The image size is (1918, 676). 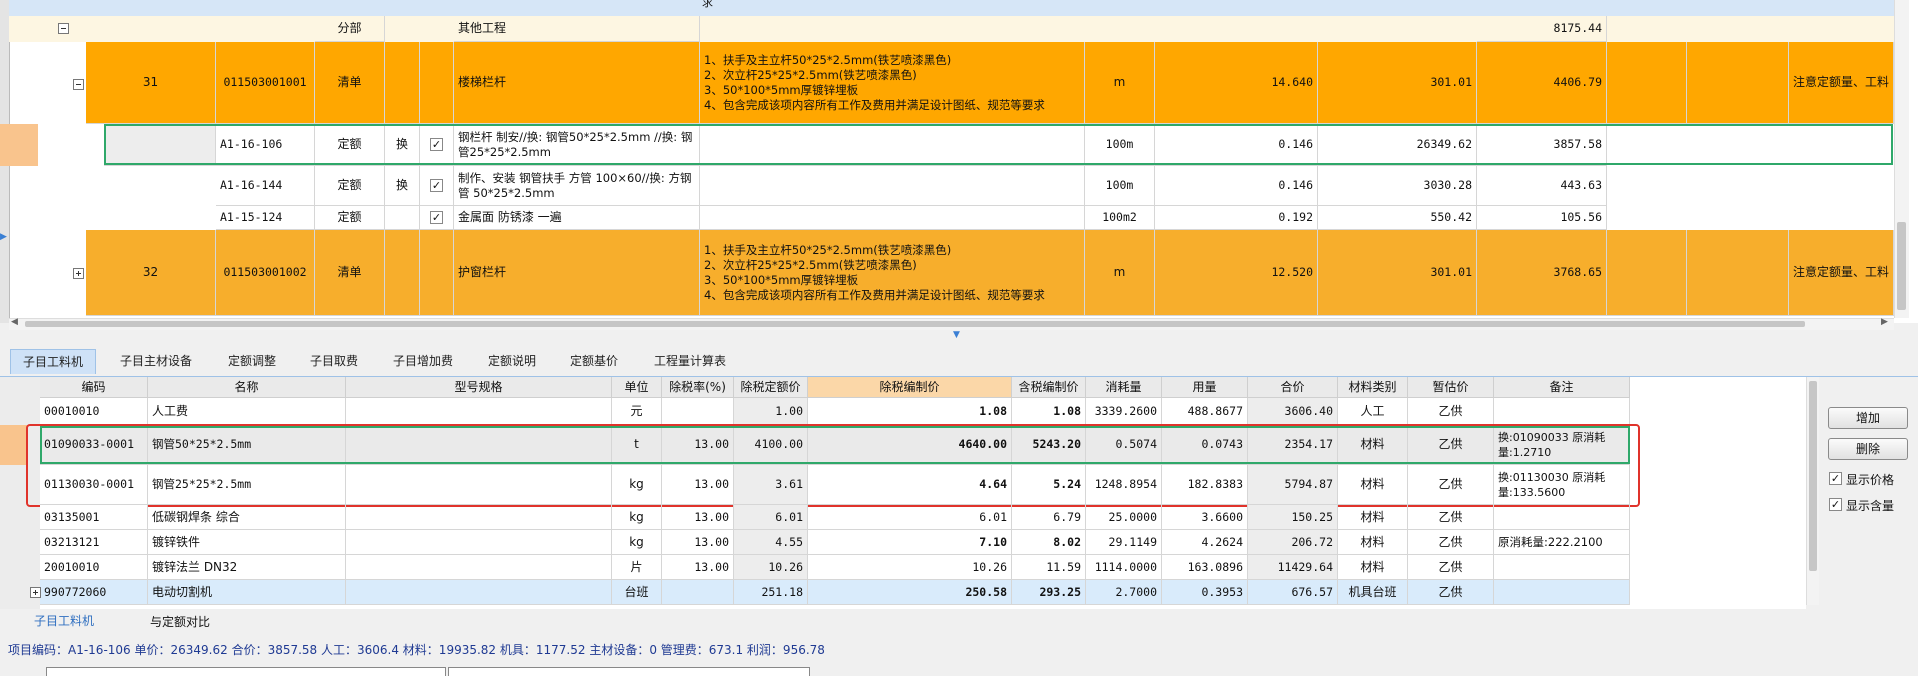 What do you see at coordinates (1205, 542) in the screenshot?
I see `mat-usage: 4.2624` at bounding box center [1205, 542].